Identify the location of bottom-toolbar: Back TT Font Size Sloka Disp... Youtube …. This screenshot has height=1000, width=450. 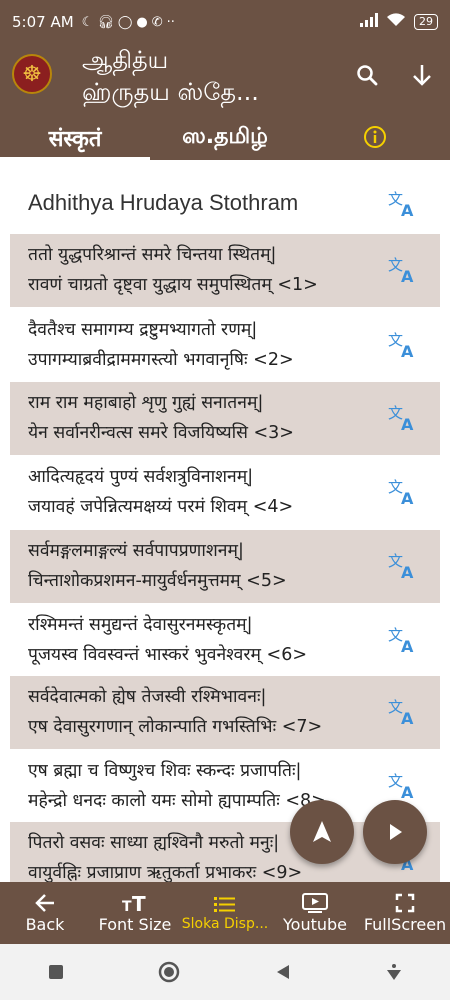
(225, 913).